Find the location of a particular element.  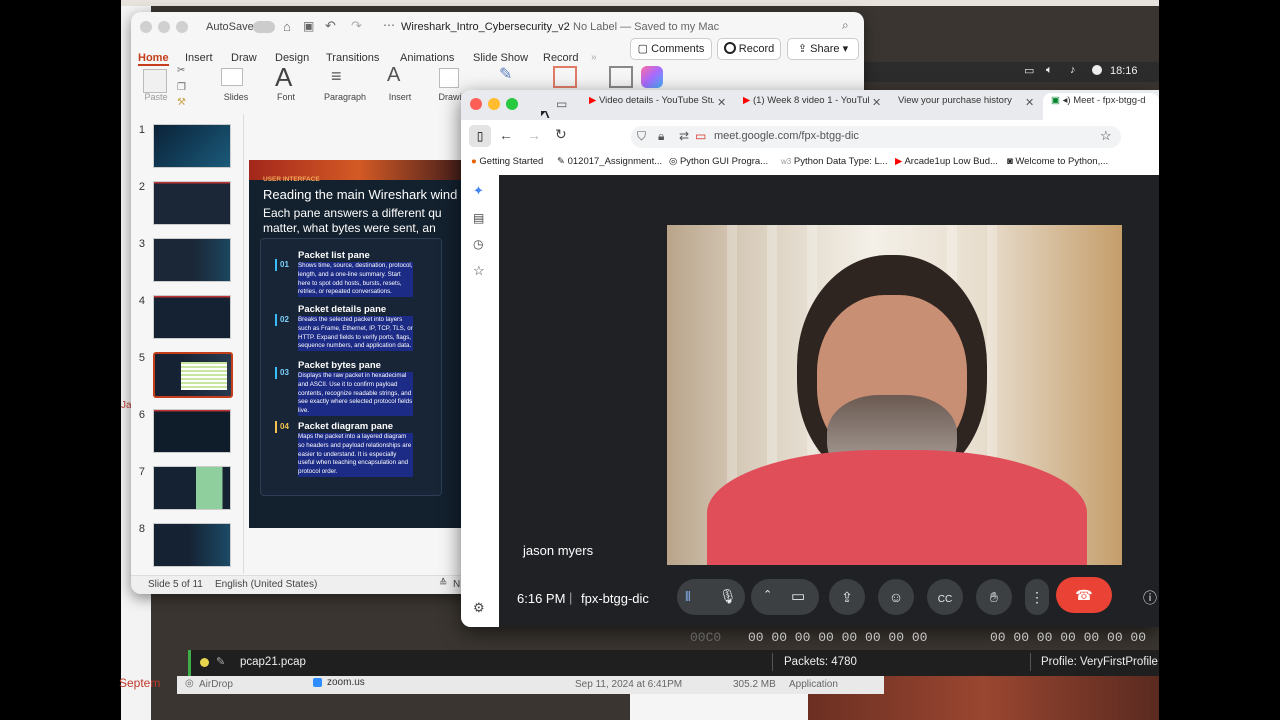

reading-list-icon: ▤ is located at coordinates (478, 218).